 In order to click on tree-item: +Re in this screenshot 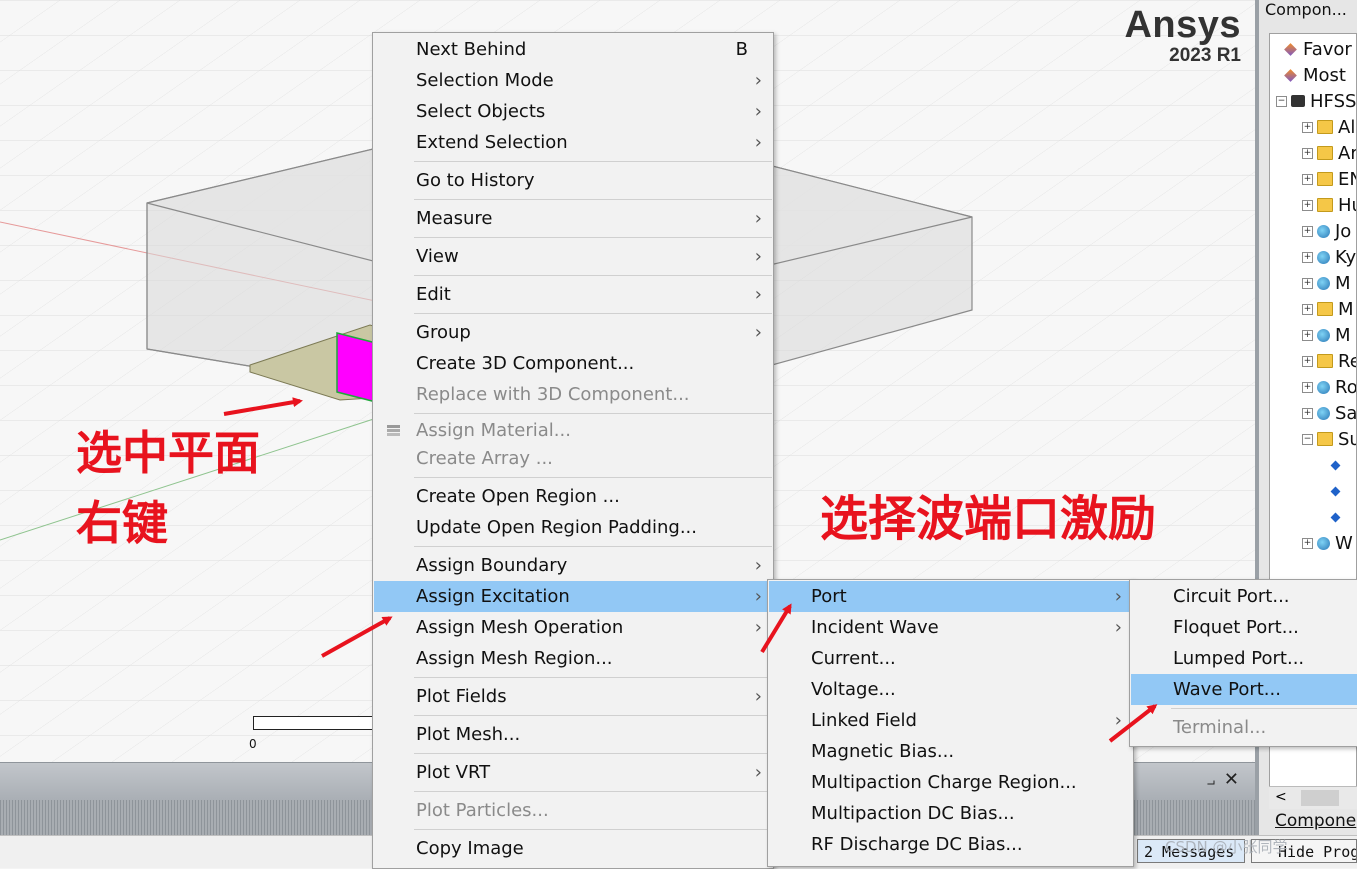, I will do `click(1329, 361)`.